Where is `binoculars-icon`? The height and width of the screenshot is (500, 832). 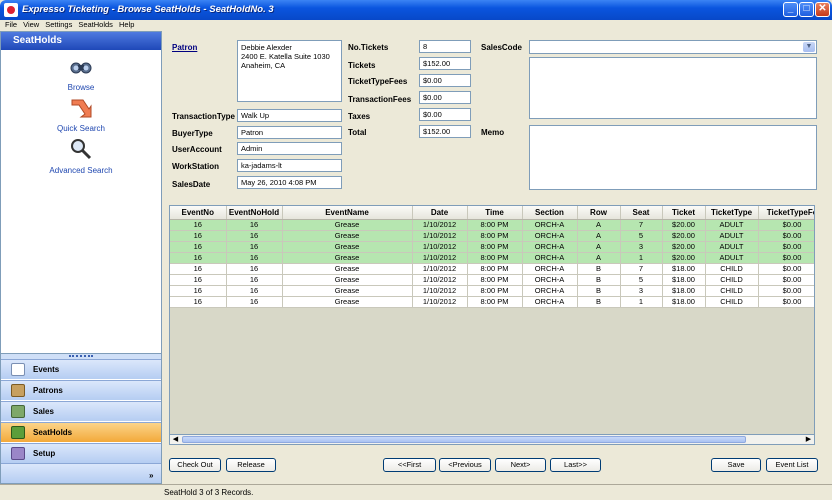 binoculars-icon is located at coordinates (81, 68).